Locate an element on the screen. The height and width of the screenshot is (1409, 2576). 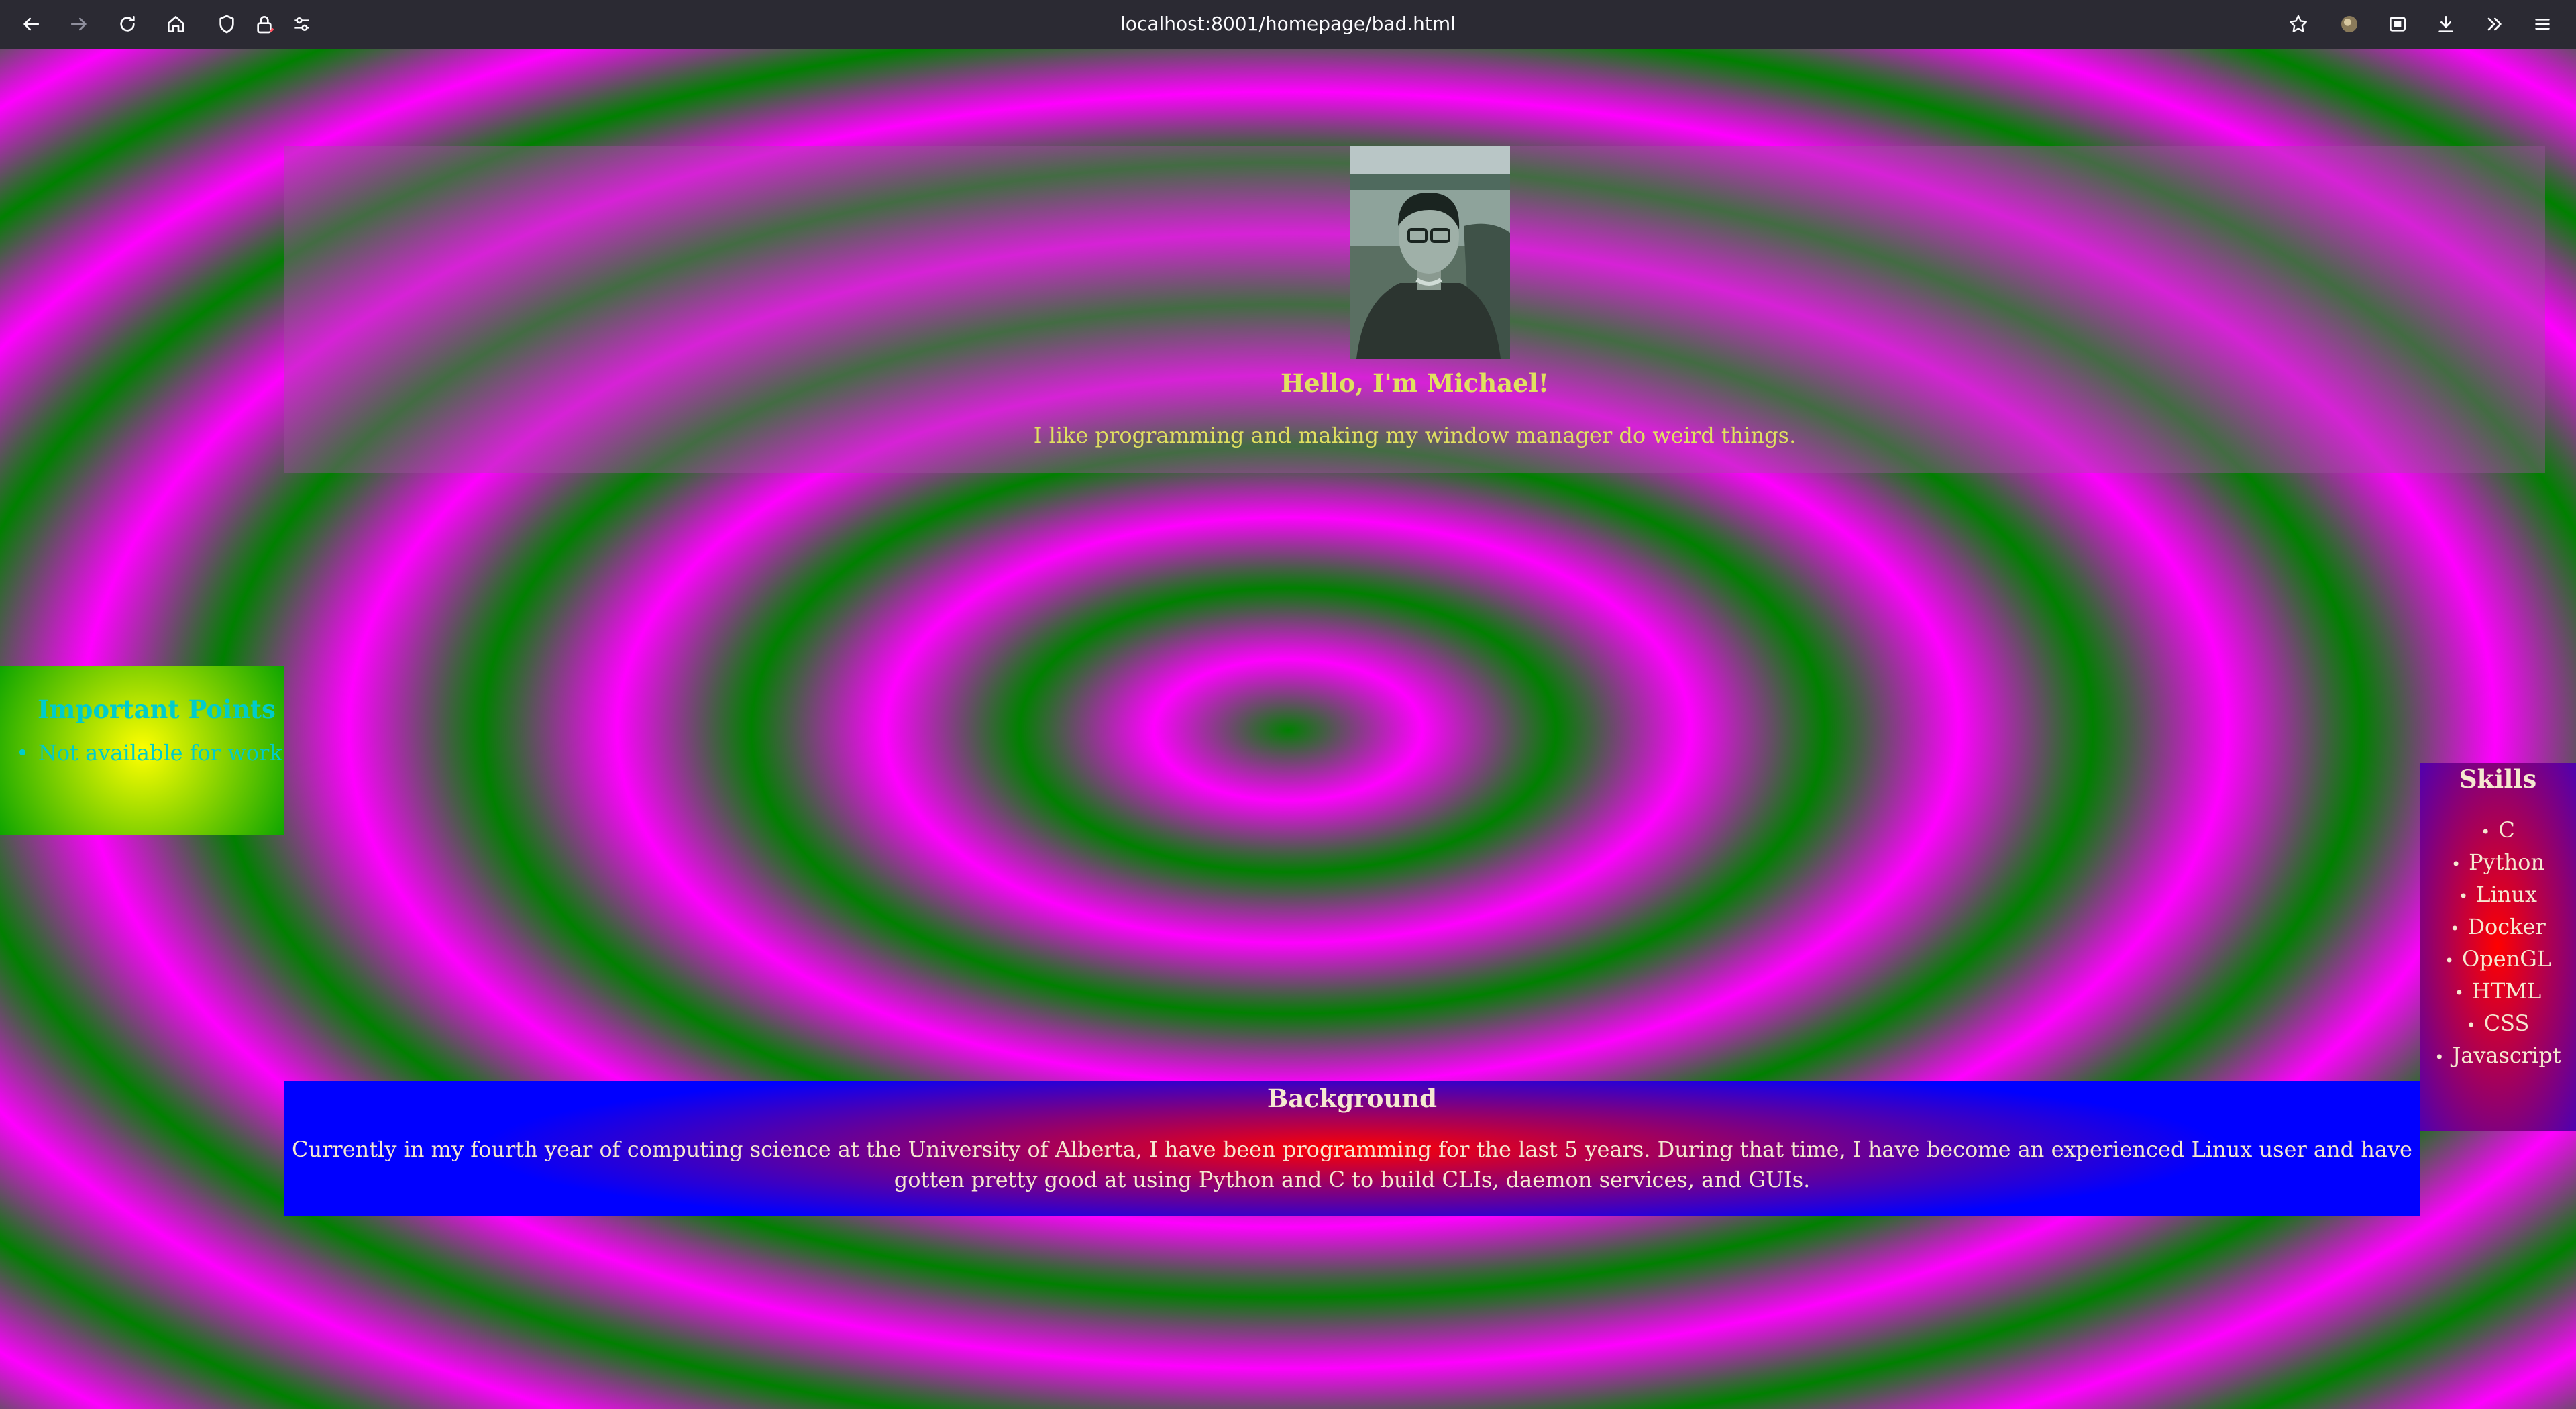
screenshot-icon is located at coordinates (2398, 24).